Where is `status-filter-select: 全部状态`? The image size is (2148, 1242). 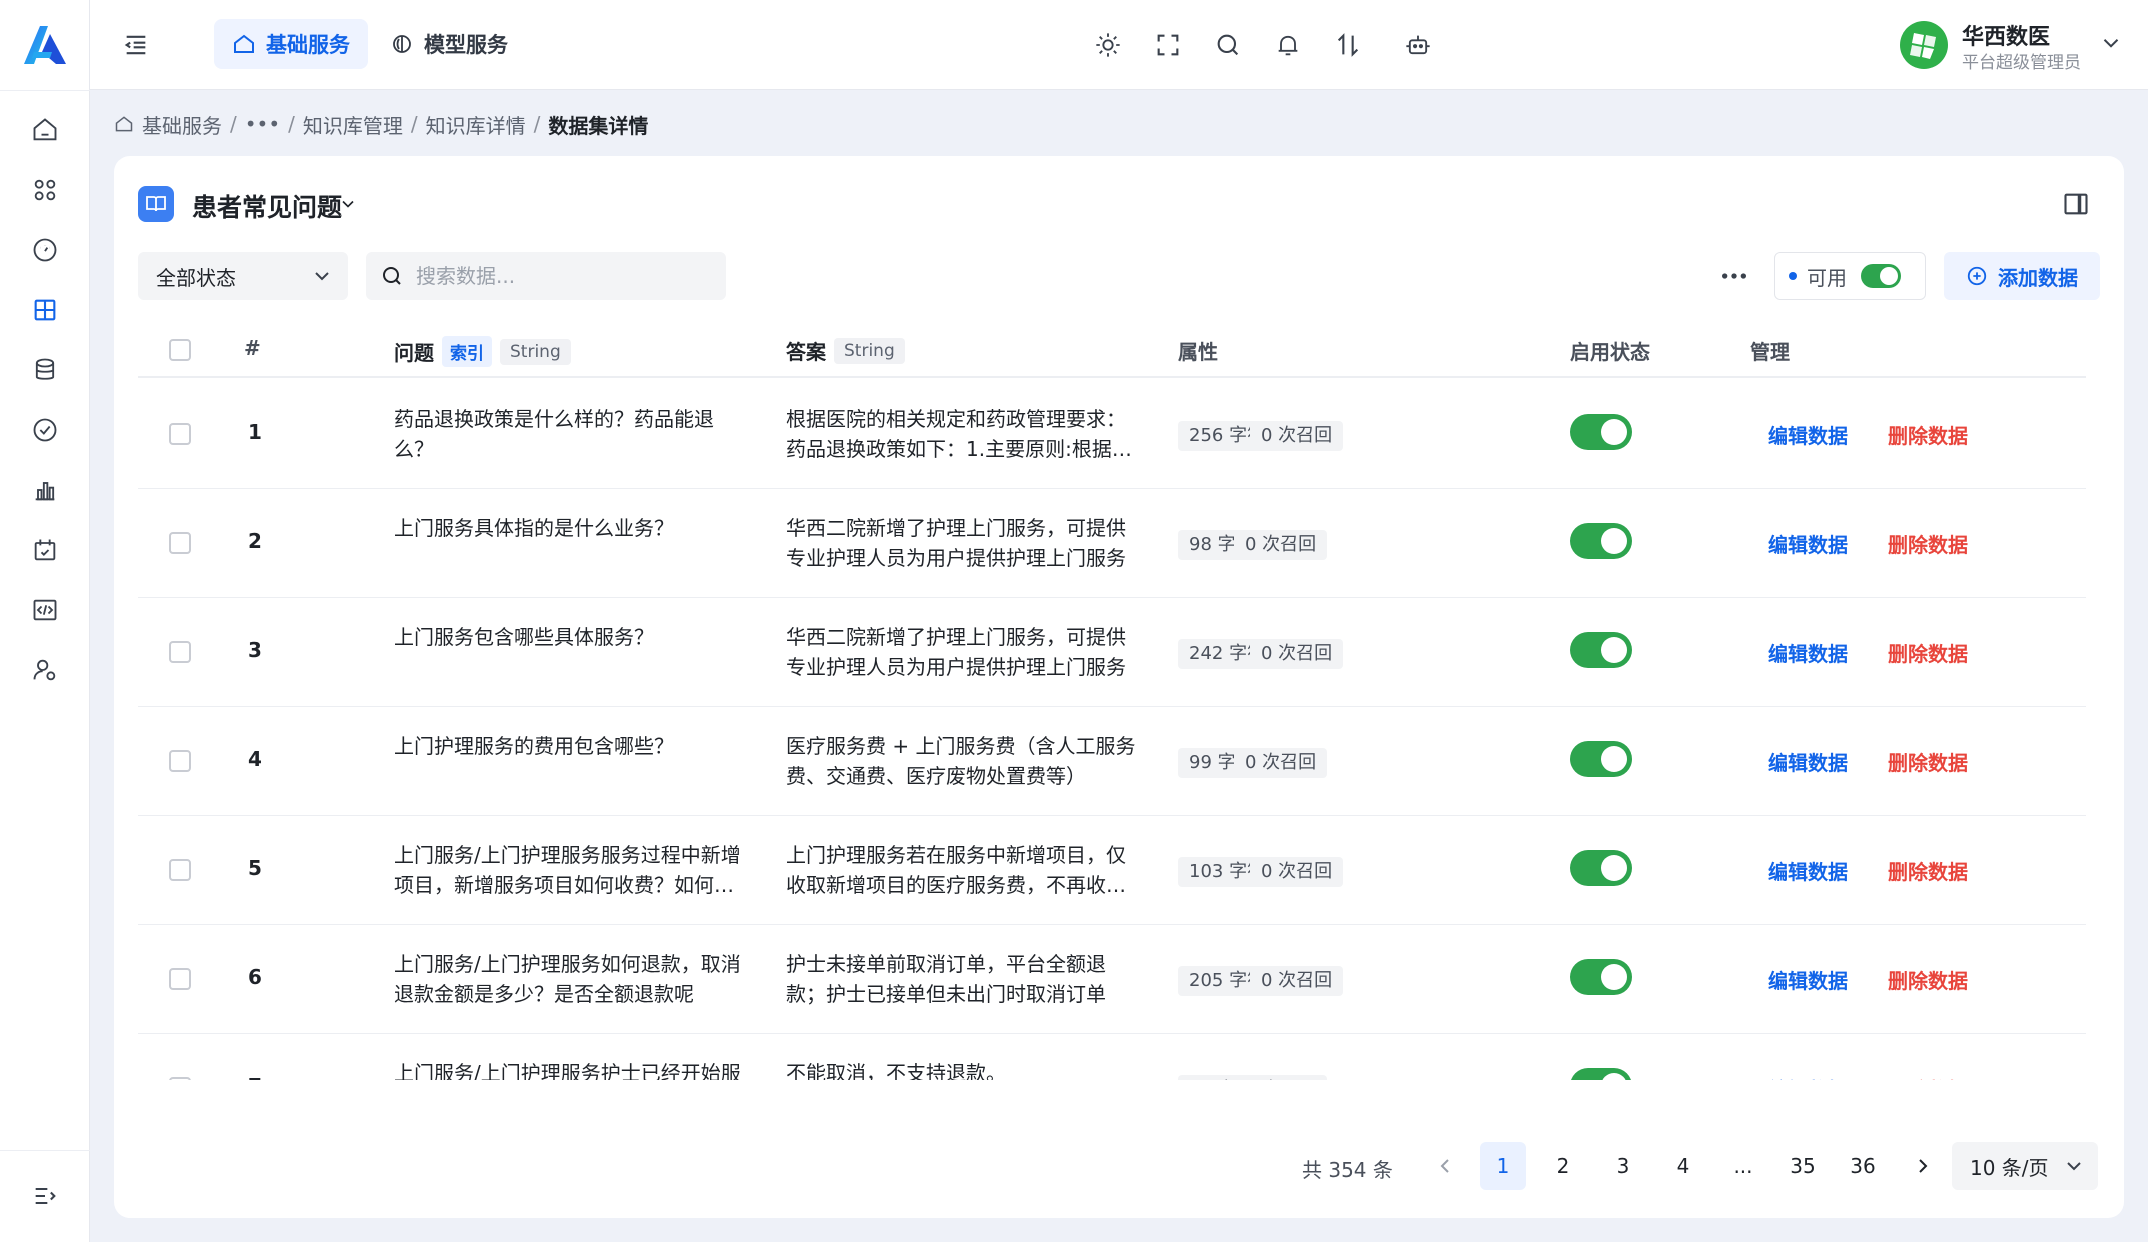 status-filter-select: 全部状态 is located at coordinates (243, 276).